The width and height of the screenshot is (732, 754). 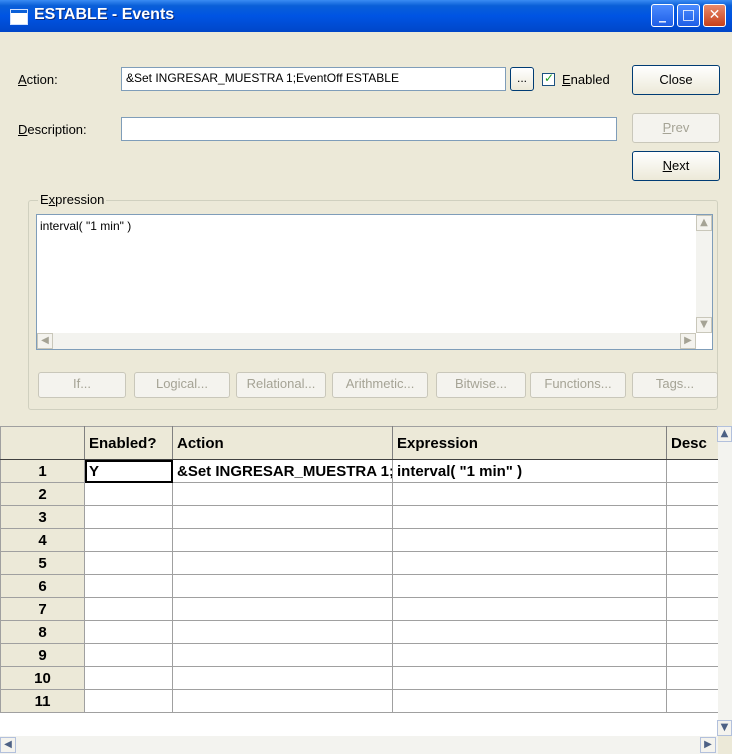 I want to click on col-header-enabled: Enabled?, so click(x=128, y=443).